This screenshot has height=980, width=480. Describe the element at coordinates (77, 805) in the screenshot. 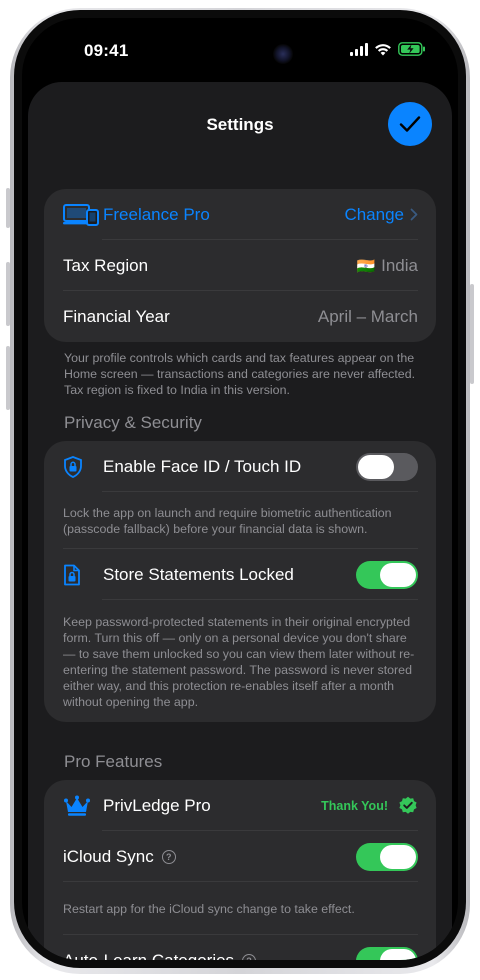

I see `crown-icon` at that location.